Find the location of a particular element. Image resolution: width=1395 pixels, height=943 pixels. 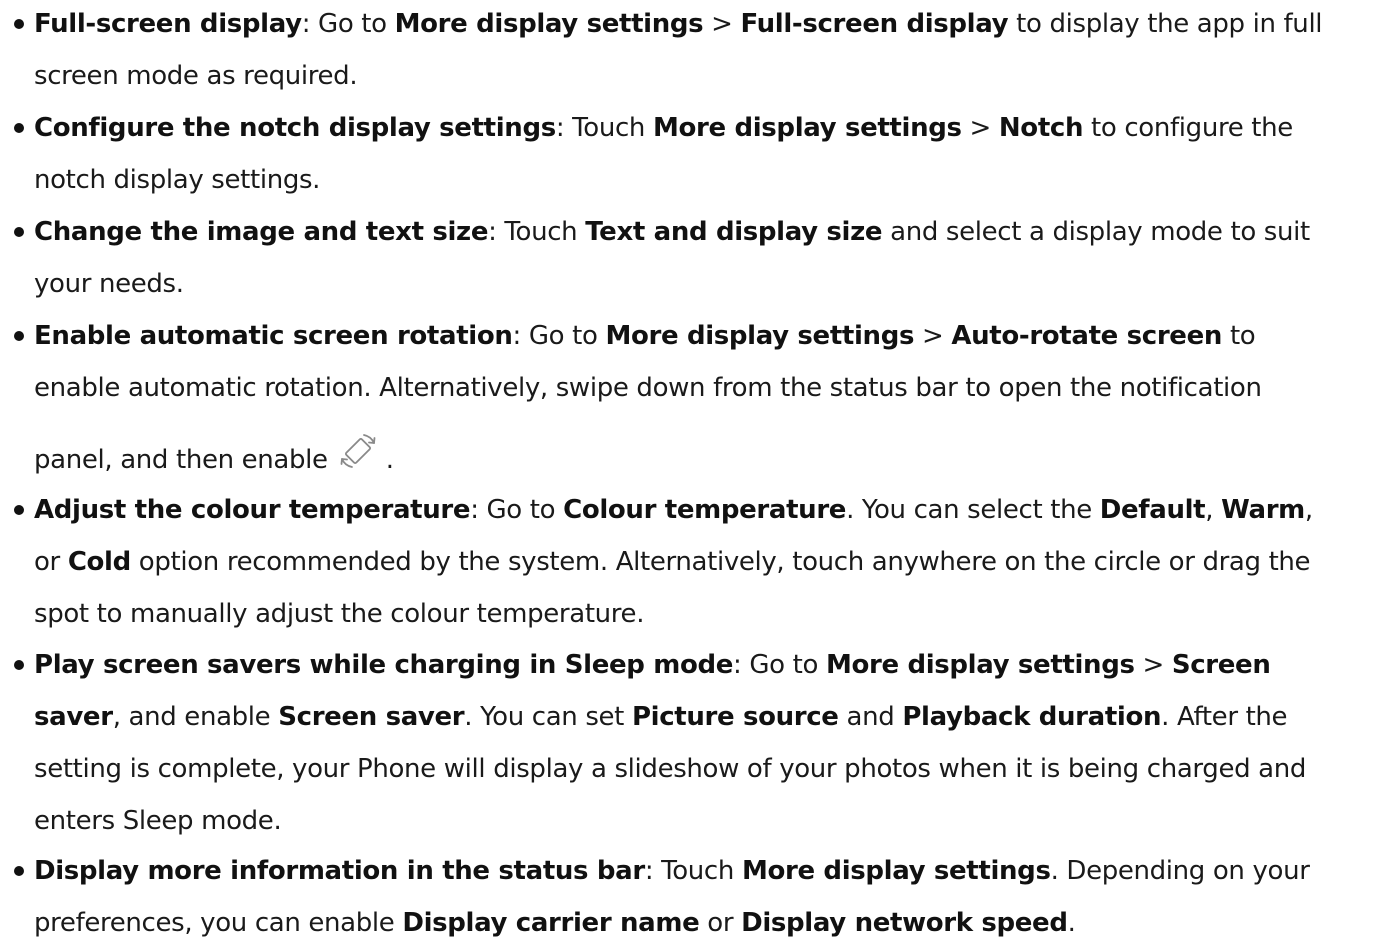

list-item-line: your needs. is located at coordinates (109, 284).